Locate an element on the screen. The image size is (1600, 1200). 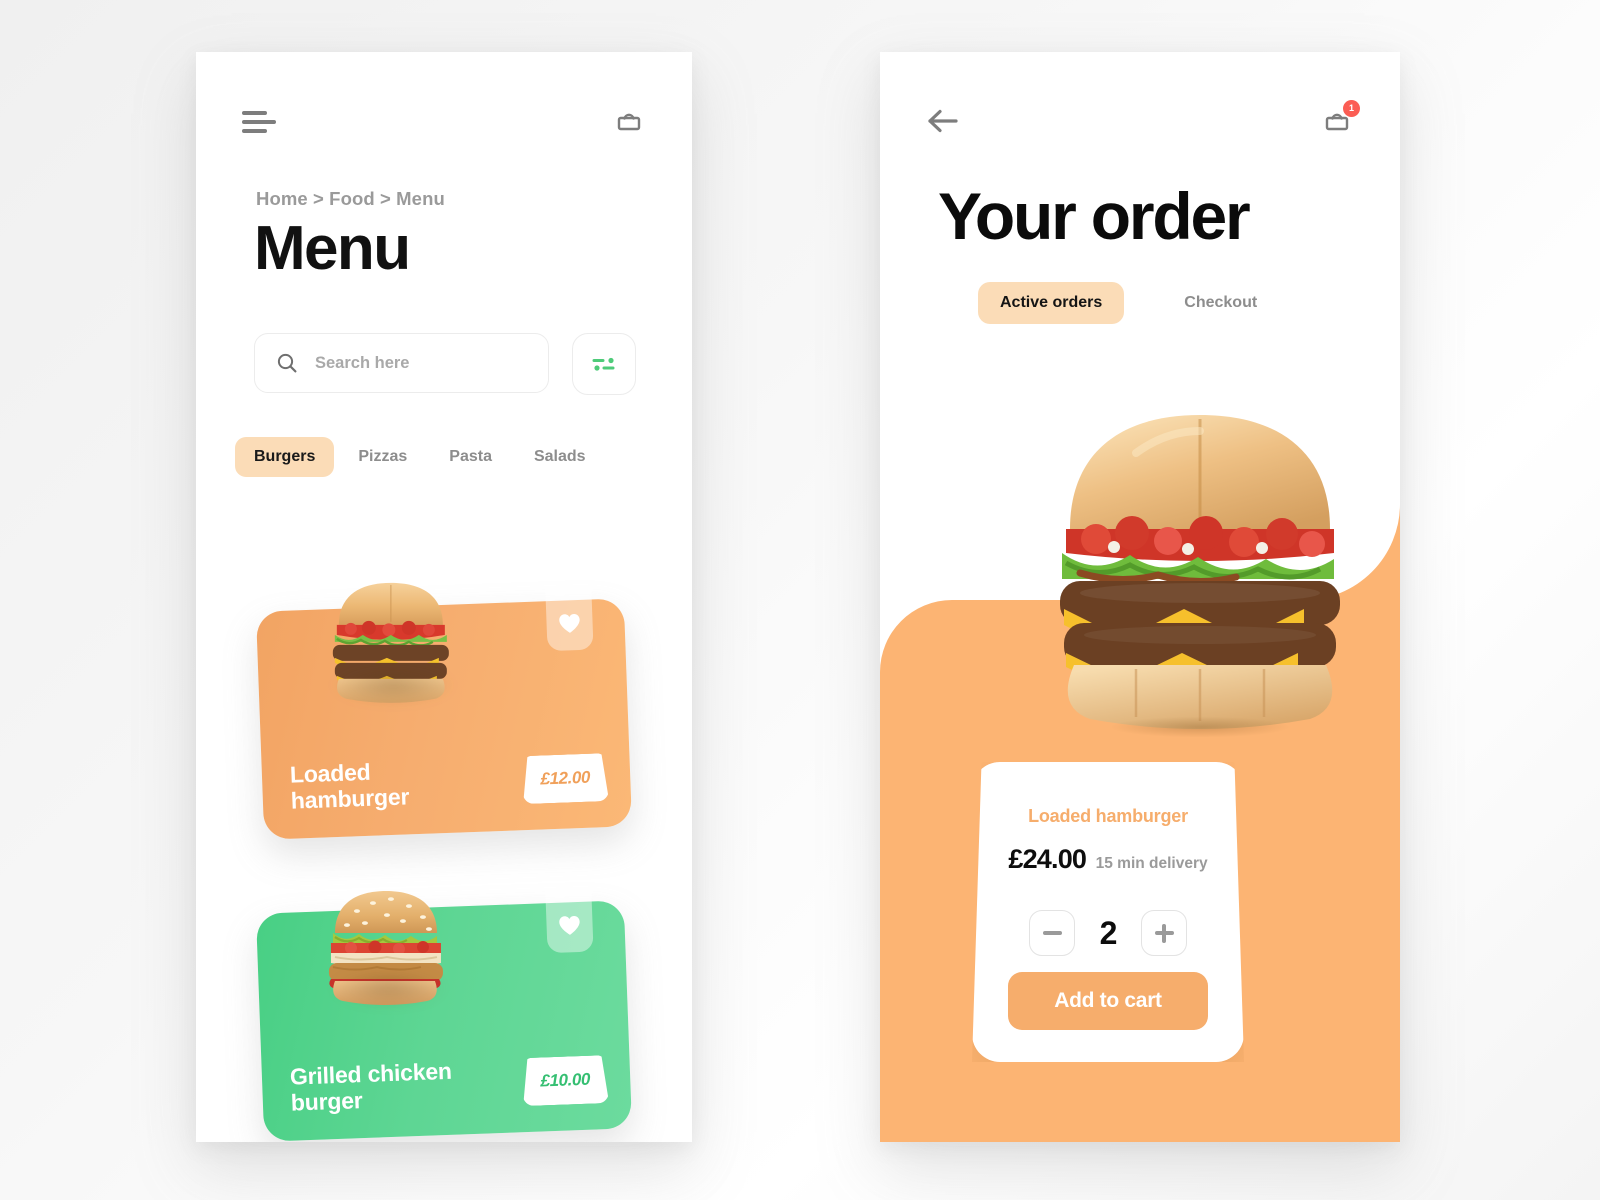
food-card-loaded-hamburger: Loaded hamburger £12.00 is located at coordinates (444, 708).